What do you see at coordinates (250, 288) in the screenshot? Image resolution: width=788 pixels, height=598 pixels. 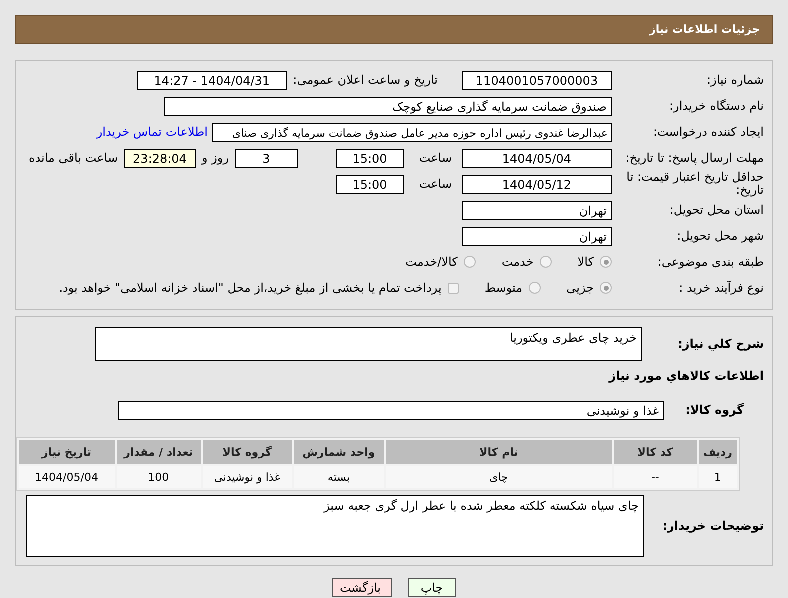 I see `checkbox-label: پرداخت تمام یا بخشی از مبلغ خرید،از محل "اسناد خزانه اسلامی" خواهد بود.` at bounding box center [250, 288].